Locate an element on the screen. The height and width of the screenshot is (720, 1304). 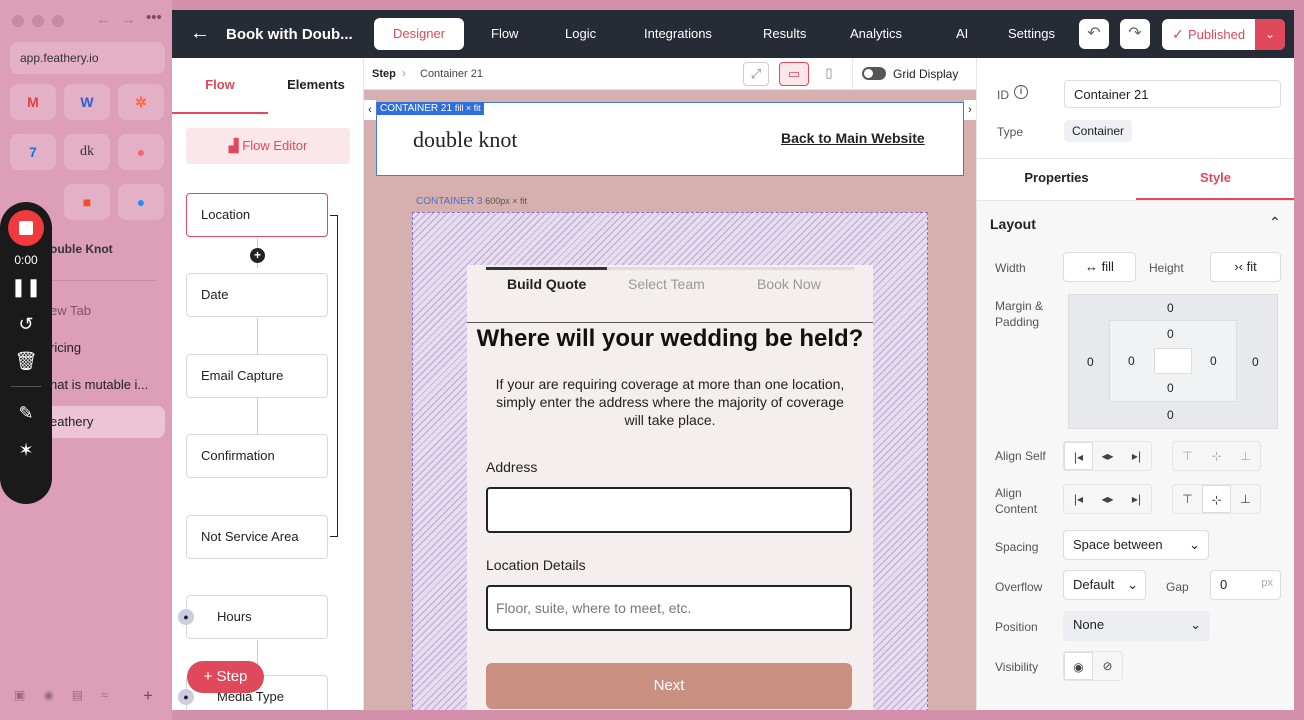
next-button: Next is located at coordinates (669, 686).